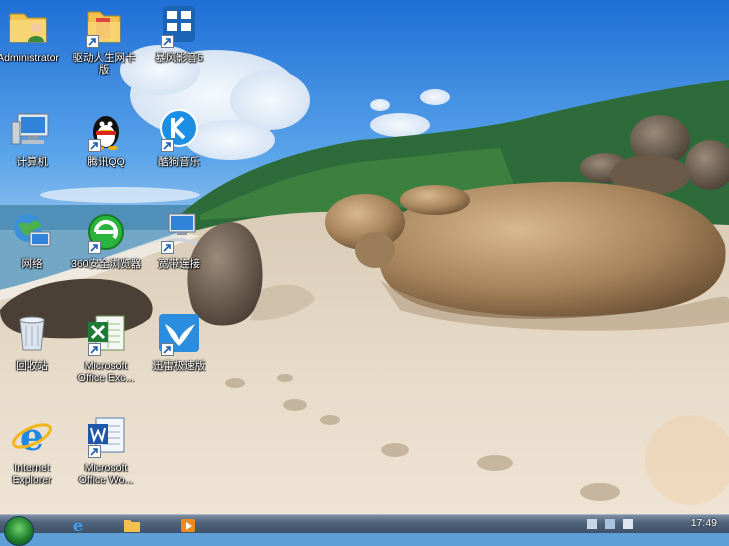 This screenshot has width=729, height=546. Describe the element at coordinates (179, 162) in the screenshot. I see `desktop-icon-label: 酷狗音乐` at that location.